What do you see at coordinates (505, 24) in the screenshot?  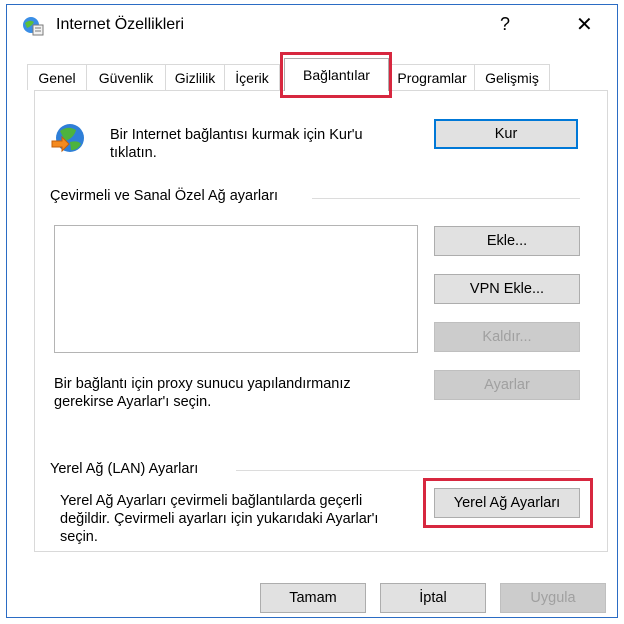 I see `help-button: ?` at bounding box center [505, 24].